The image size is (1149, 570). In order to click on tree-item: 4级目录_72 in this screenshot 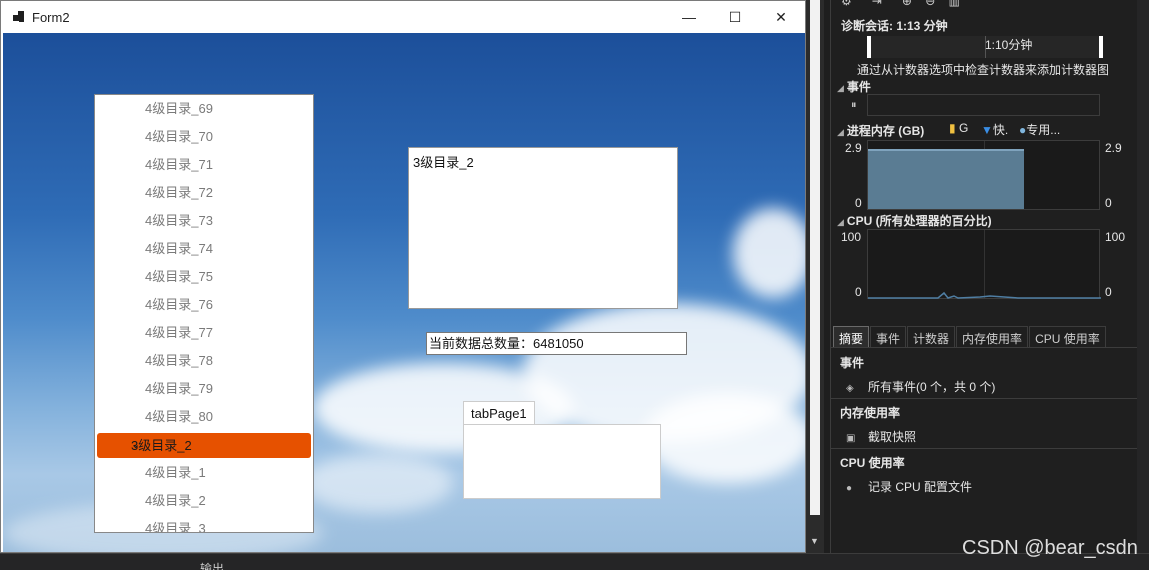, I will do `click(204, 193)`.